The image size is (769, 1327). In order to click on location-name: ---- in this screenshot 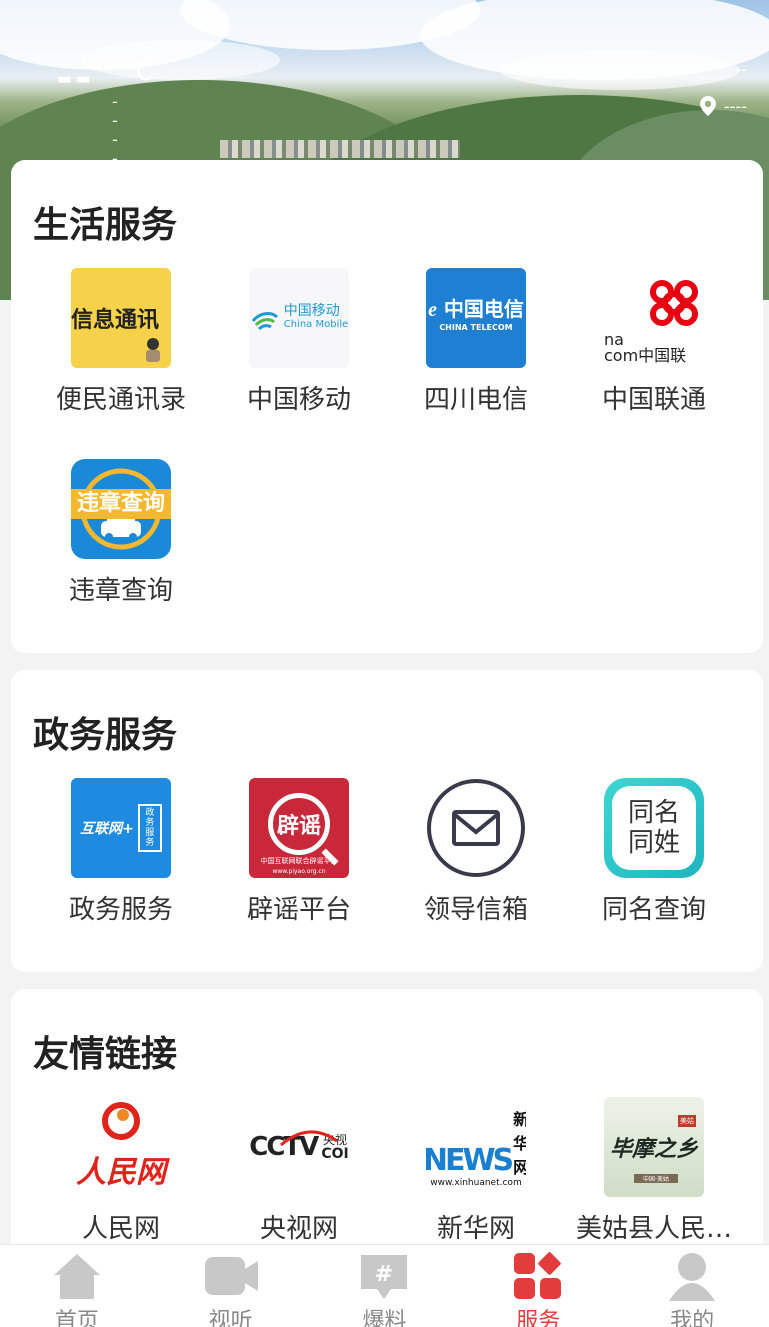, I will do `click(735, 106)`.